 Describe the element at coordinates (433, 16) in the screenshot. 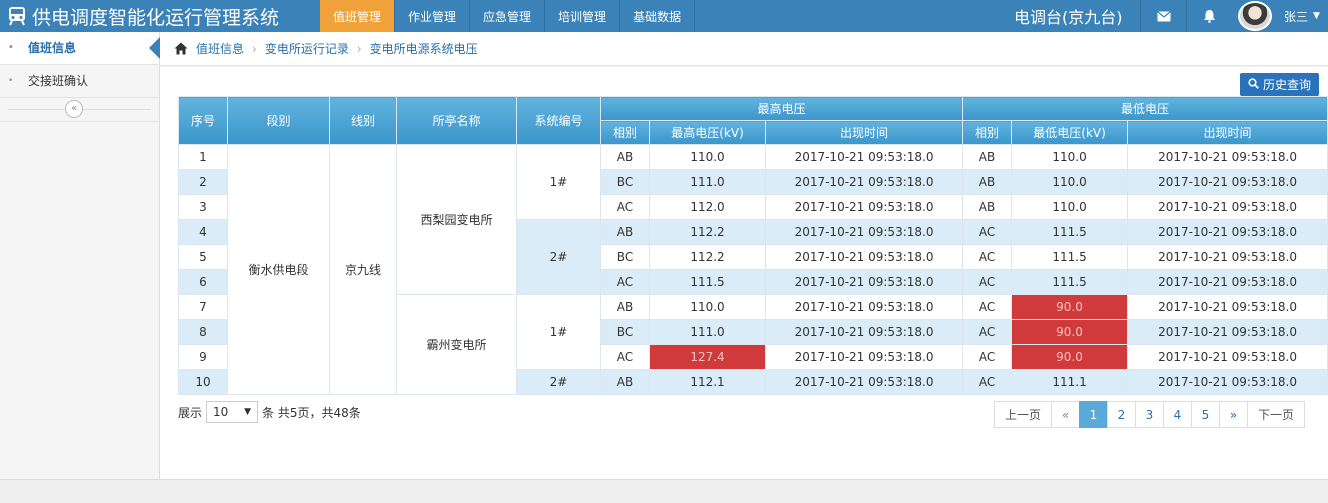

I see `nav-work-management: 作业管理` at that location.